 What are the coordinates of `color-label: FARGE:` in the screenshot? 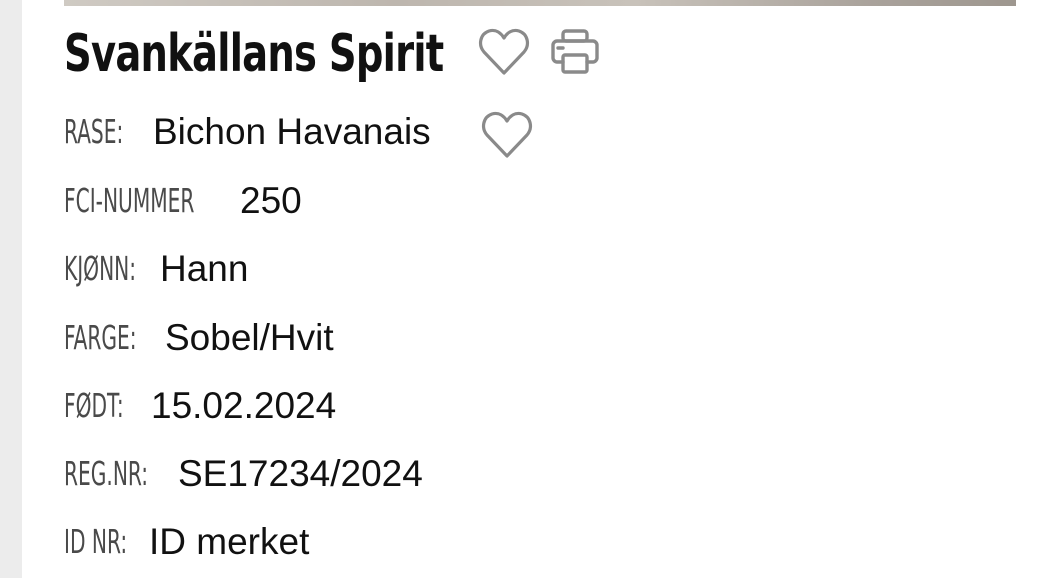 It's located at (100, 337).